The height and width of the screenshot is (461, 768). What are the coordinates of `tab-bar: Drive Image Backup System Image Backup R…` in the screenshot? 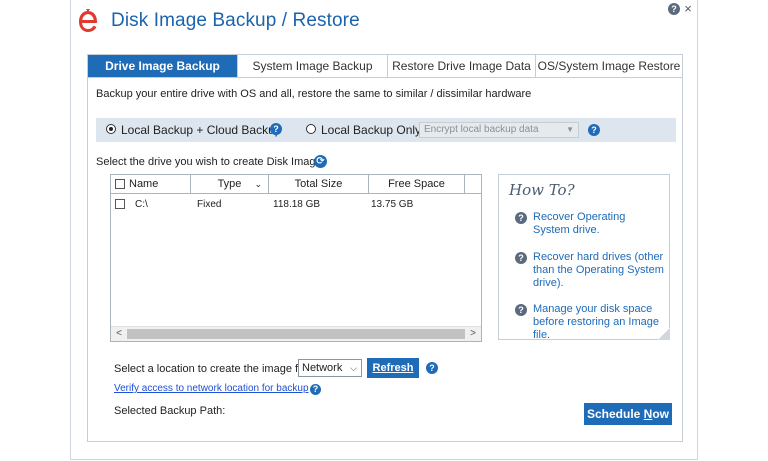 It's located at (385, 66).